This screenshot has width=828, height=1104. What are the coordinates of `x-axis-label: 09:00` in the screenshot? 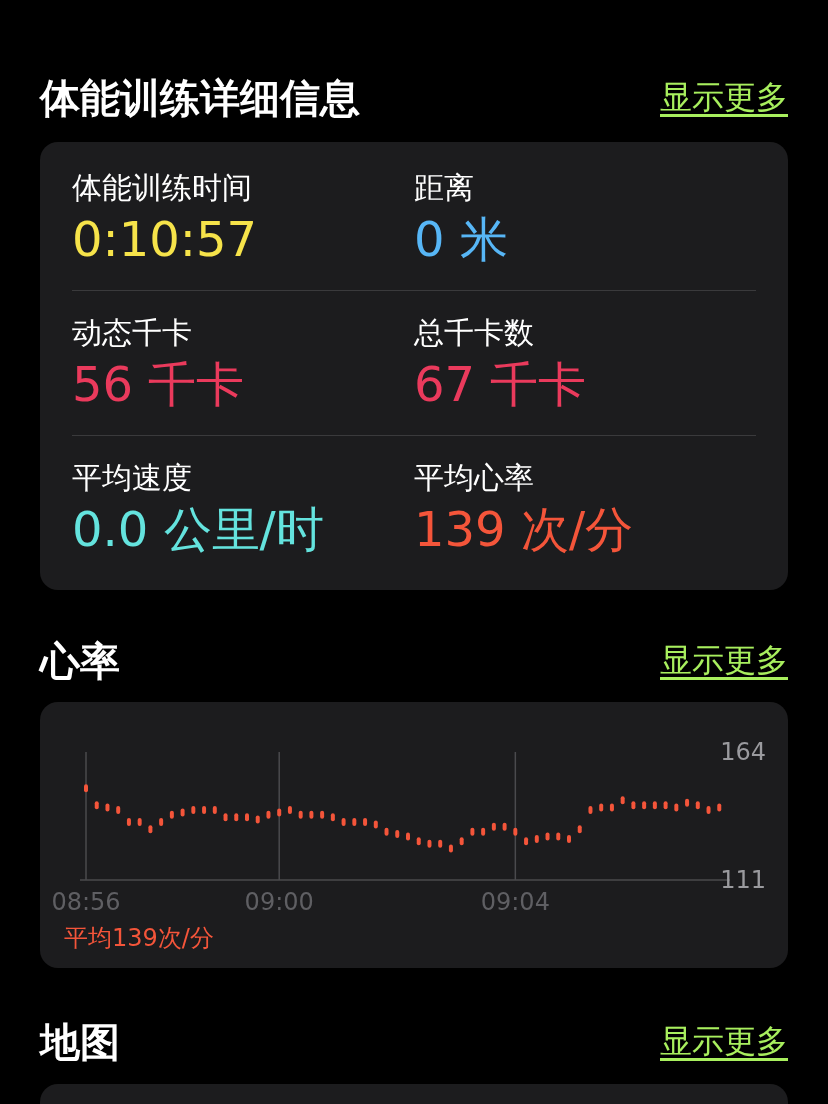 It's located at (279, 902).